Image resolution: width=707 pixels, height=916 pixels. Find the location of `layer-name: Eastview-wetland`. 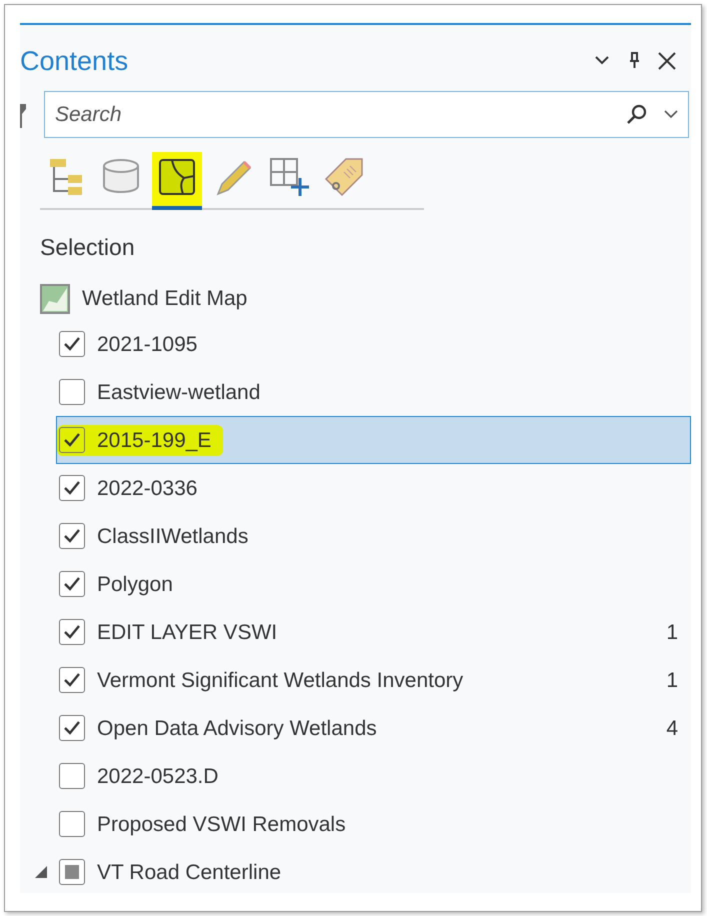

layer-name: Eastview-wetland is located at coordinates (178, 393).